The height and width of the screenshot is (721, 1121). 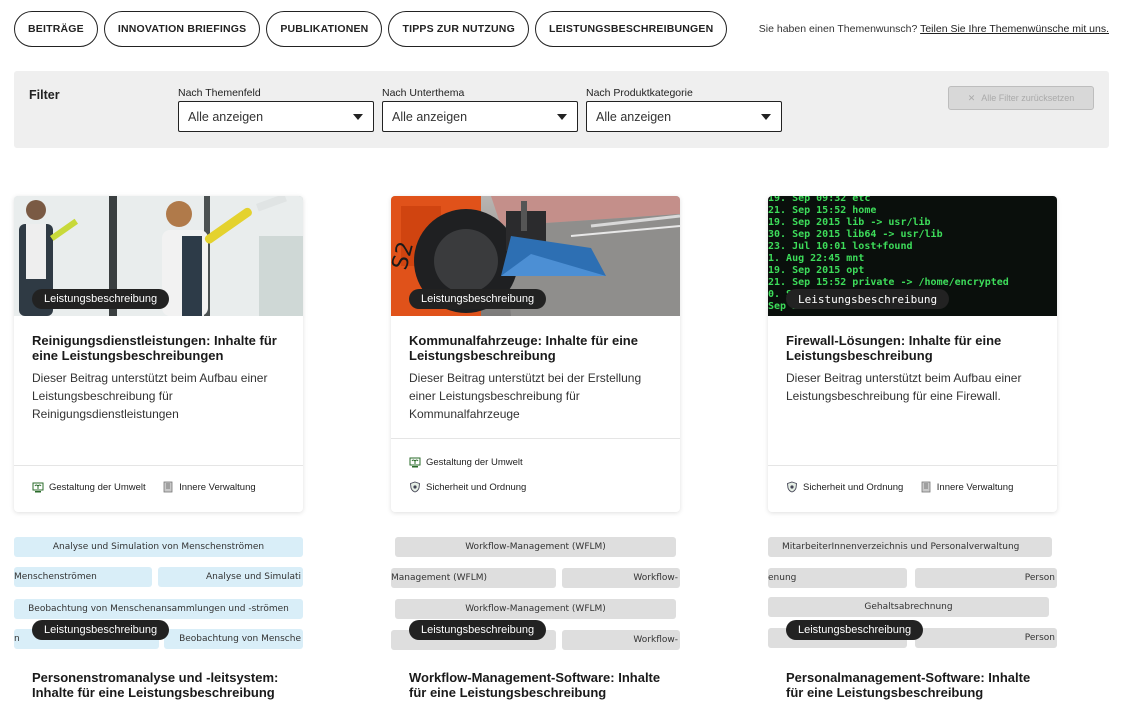 What do you see at coordinates (324, 29) in the screenshot?
I see `tab-publikationen: PUBLIKATIONEN` at bounding box center [324, 29].